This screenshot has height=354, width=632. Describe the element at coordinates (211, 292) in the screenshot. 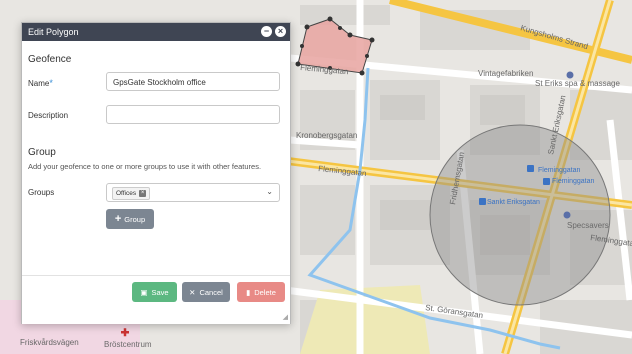

I see `cancel-label: Cancel` at that location.